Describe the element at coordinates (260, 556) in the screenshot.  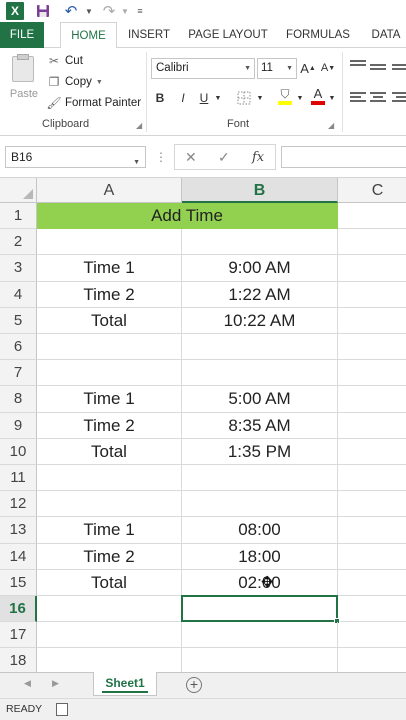
I see `time-cell: 18:00` at that location.